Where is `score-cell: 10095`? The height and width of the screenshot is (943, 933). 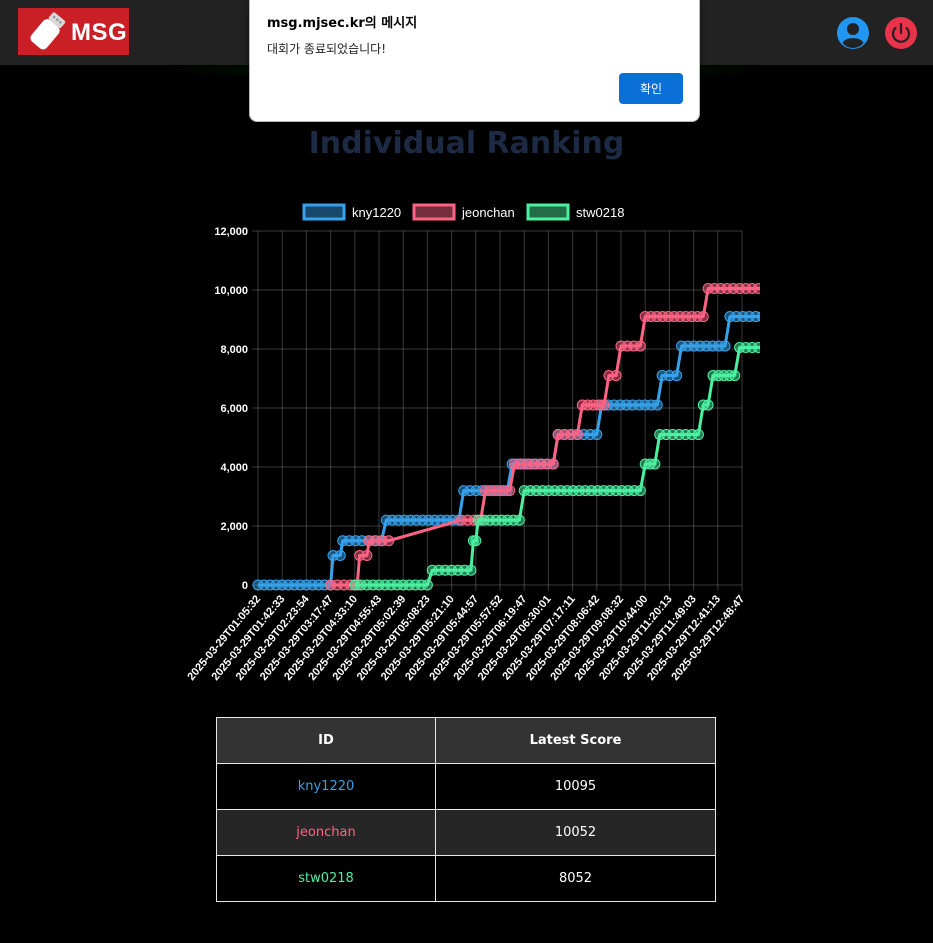 score-cell: 10095 is located at coordinates (575, 786).